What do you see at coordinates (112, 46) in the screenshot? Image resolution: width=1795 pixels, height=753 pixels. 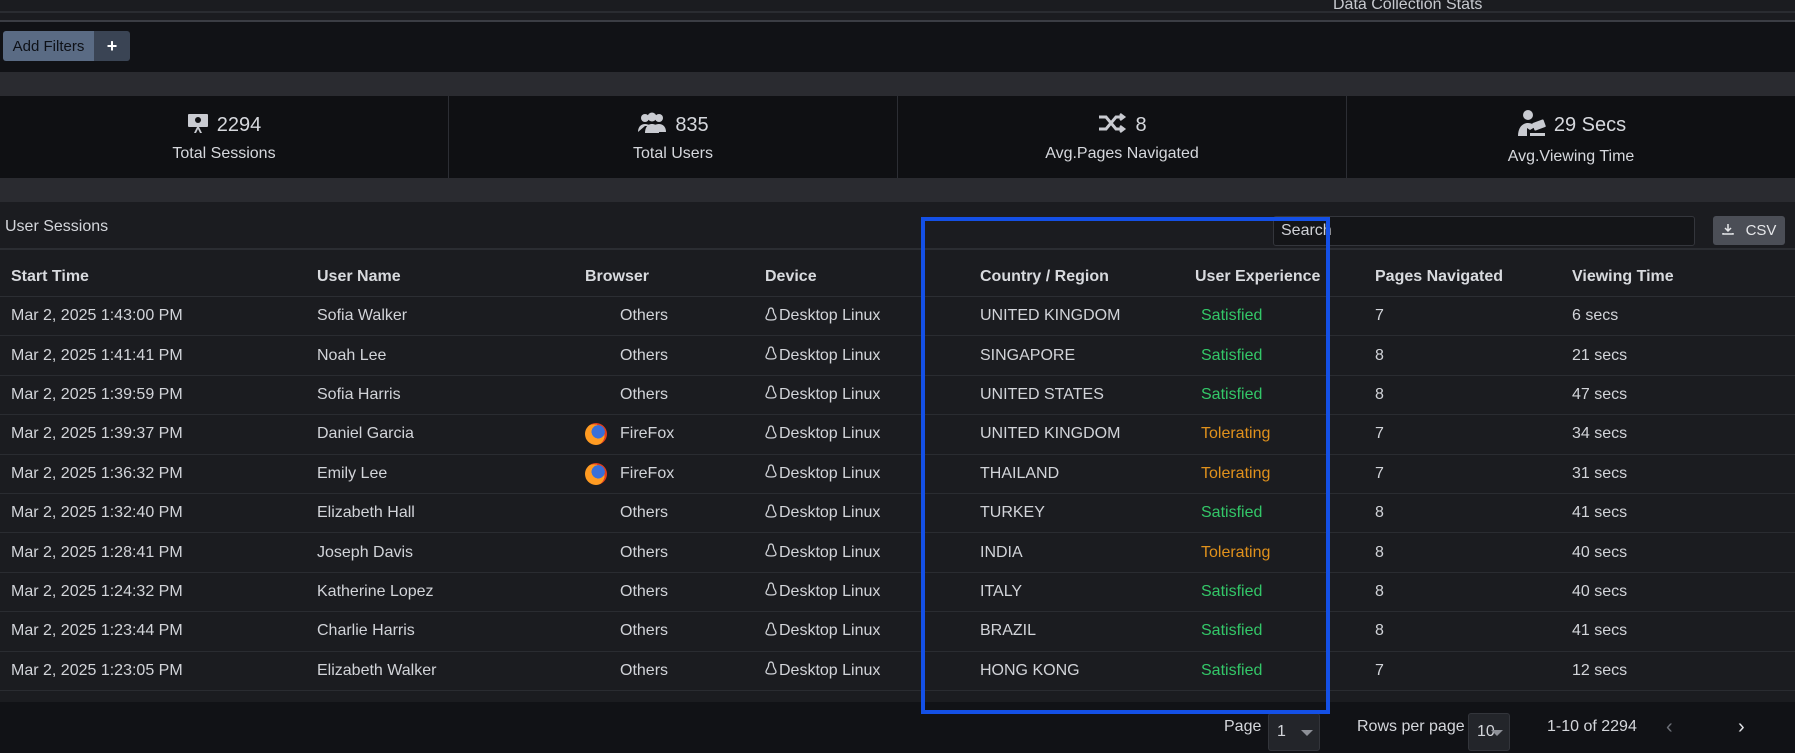 I see `plus-icon: +` at bounding box center [112, 46].